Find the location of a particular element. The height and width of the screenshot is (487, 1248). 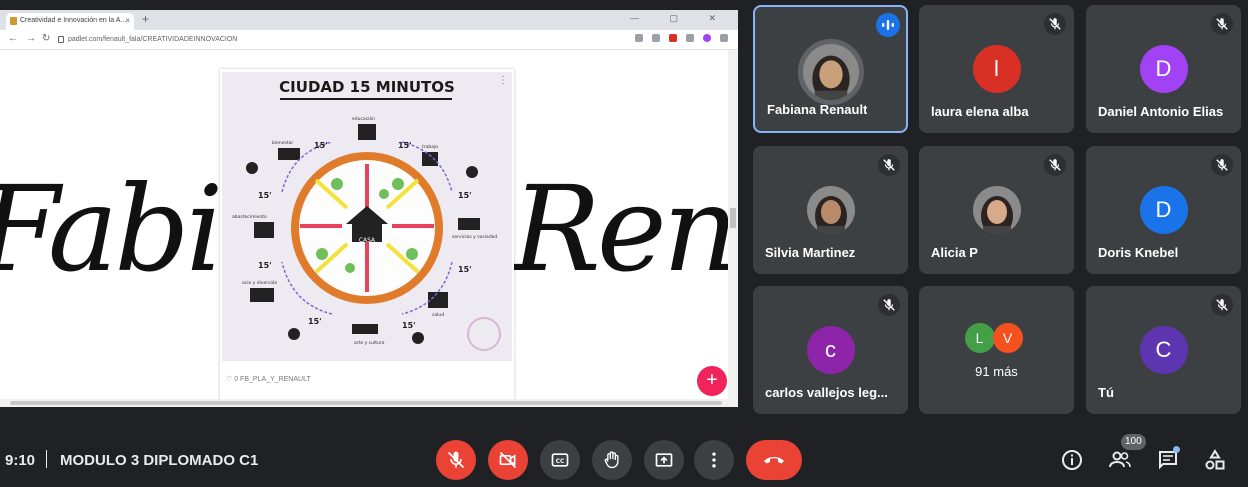

camera-off-icon is located at coordinates (508, 460).